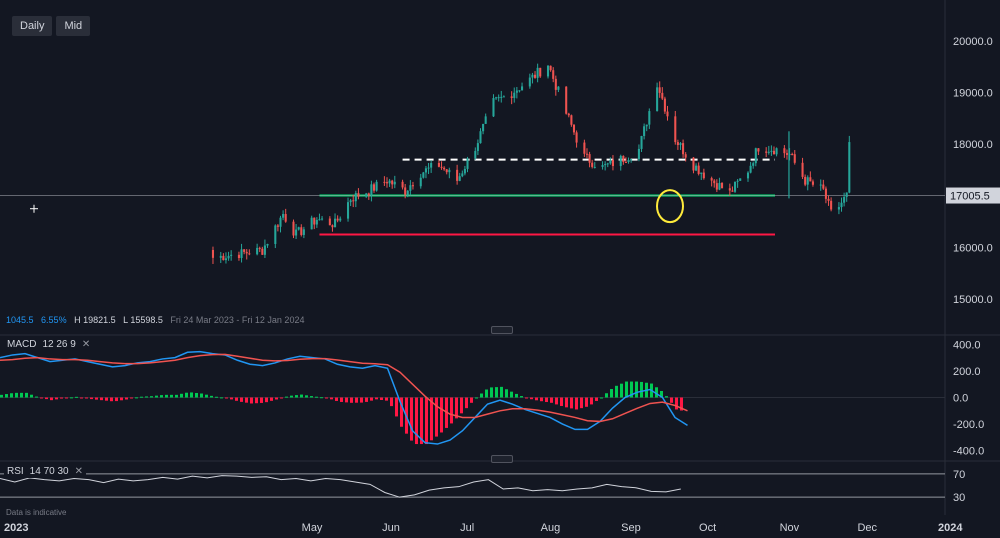 The image size is (1000, 538). I want to click on price-axis-tick-label: 16000.0, so click(973, 248).